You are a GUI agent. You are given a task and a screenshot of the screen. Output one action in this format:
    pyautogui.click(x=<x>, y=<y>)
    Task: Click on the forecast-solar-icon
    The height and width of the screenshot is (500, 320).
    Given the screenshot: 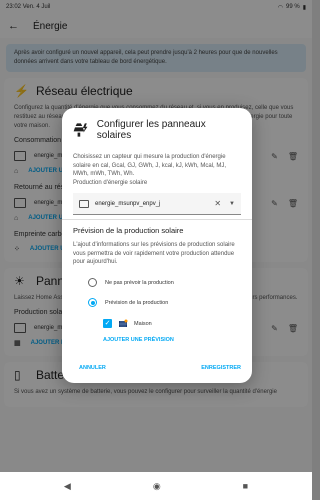 What is the action you would take?
    pyautogui.click(x=123, y=323)
    